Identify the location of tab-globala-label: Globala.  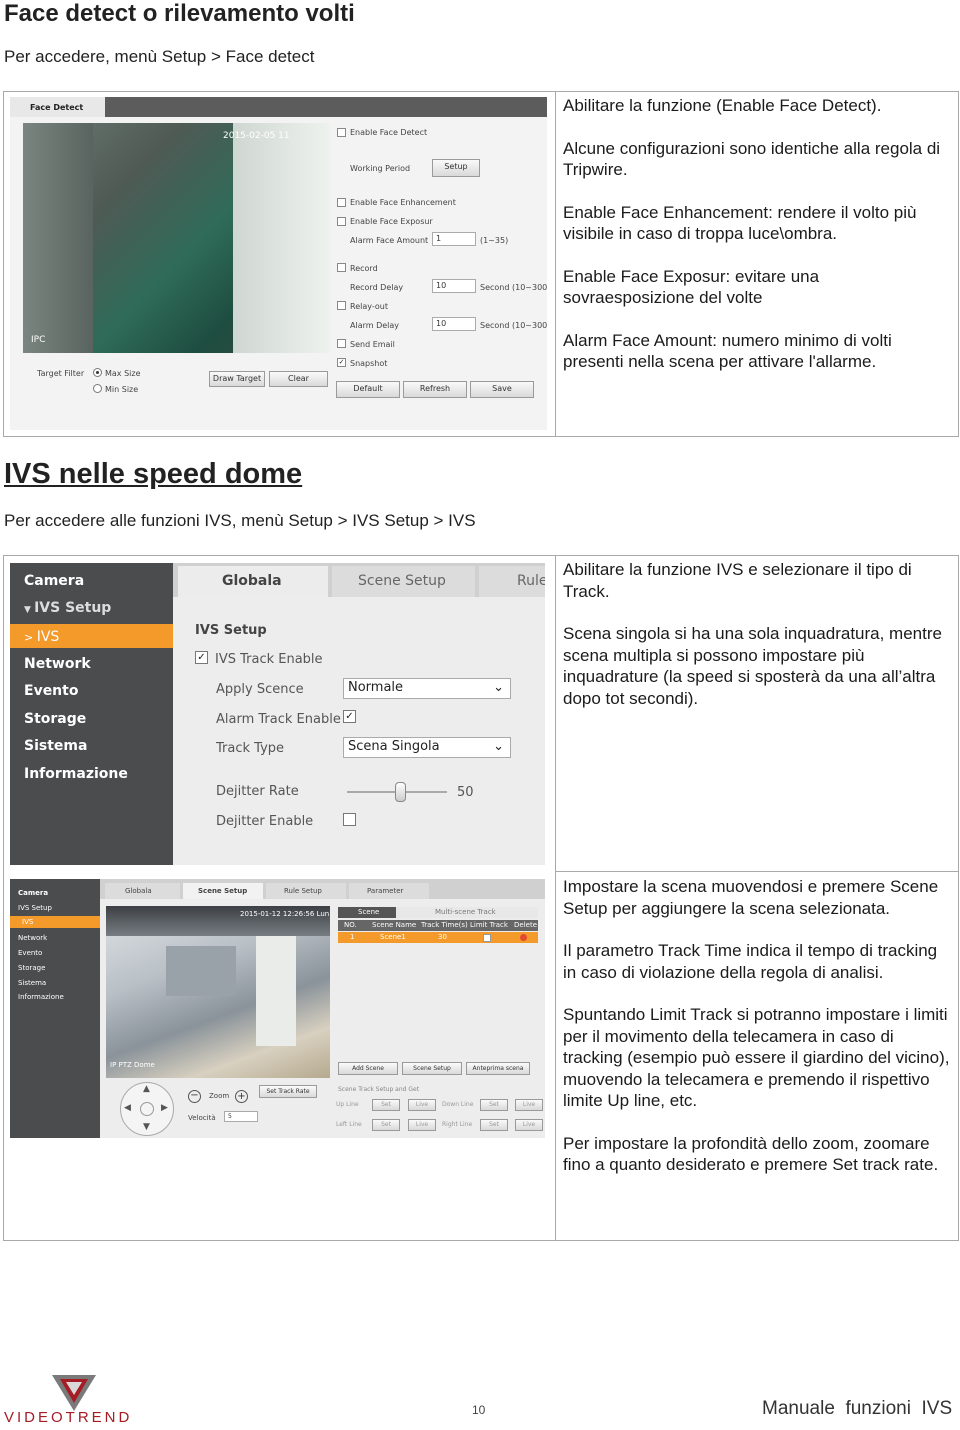
(252, 581).